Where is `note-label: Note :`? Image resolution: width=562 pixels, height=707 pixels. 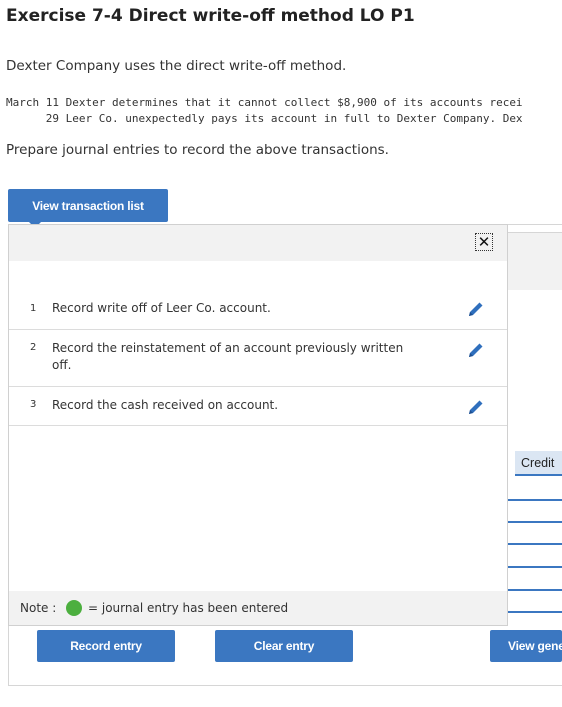
note-label: Note : is located at coordinates (38, 608).